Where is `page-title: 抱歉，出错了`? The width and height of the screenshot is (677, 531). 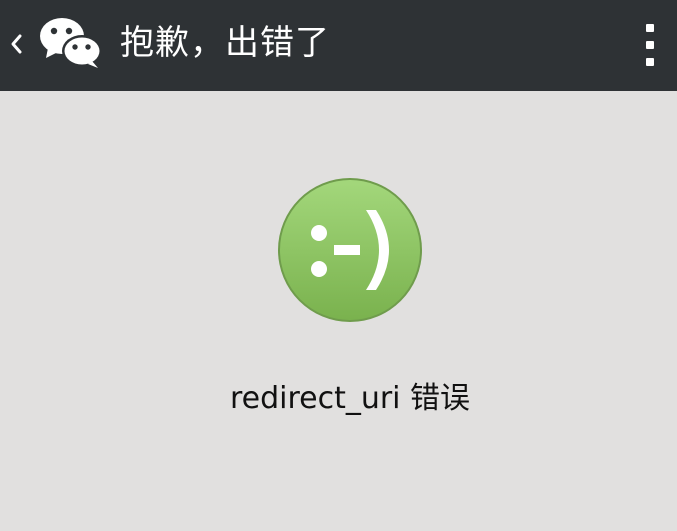 page-title: 抱歉，出错了 is located at coordinates (225, 43).